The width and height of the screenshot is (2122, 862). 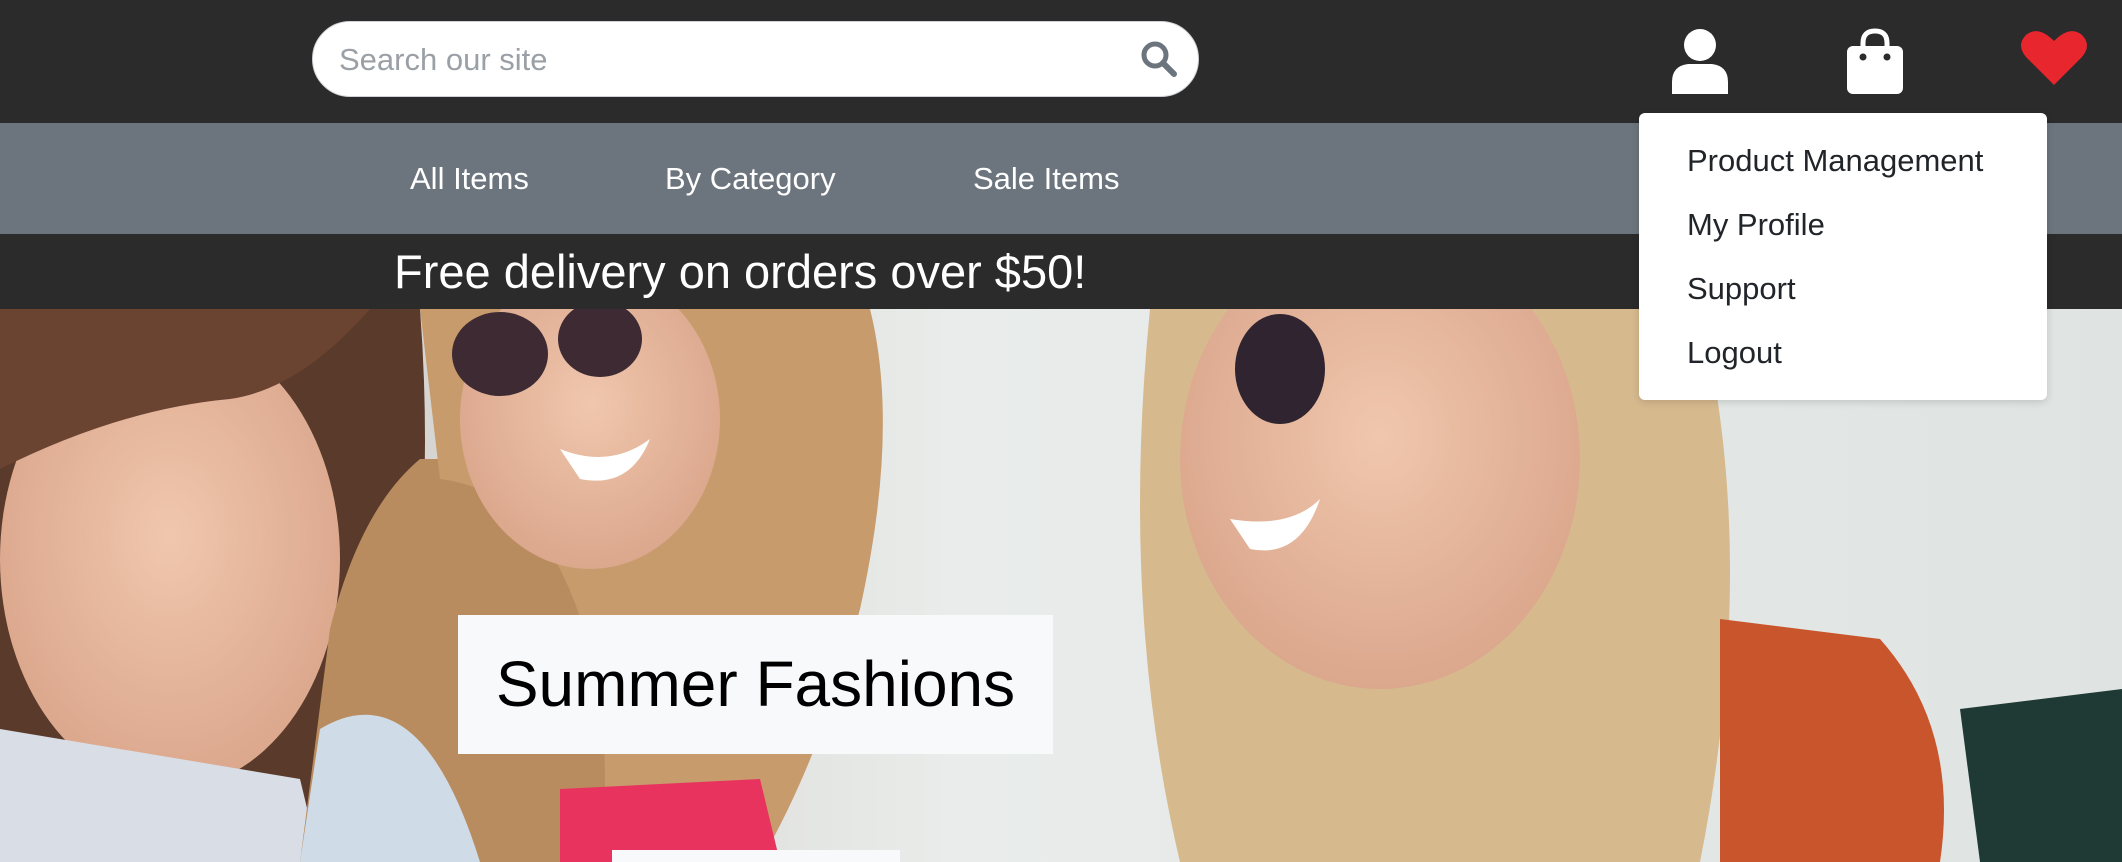 What do you see at coordinates (1756, 225) in the screenshot?
I see `menu-item-my-profile: My Profile` at bounding box center [1756, 225].